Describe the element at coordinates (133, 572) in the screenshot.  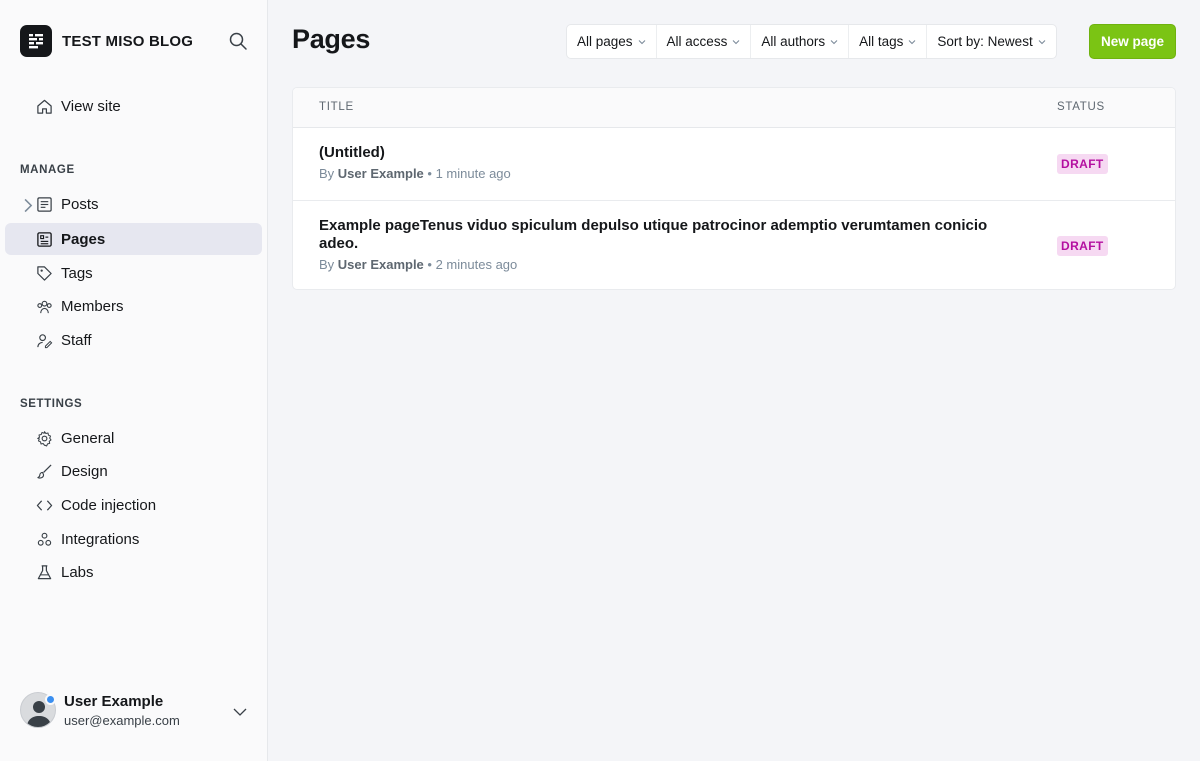
I see `sidebar-item-labs: Labs` at that location.